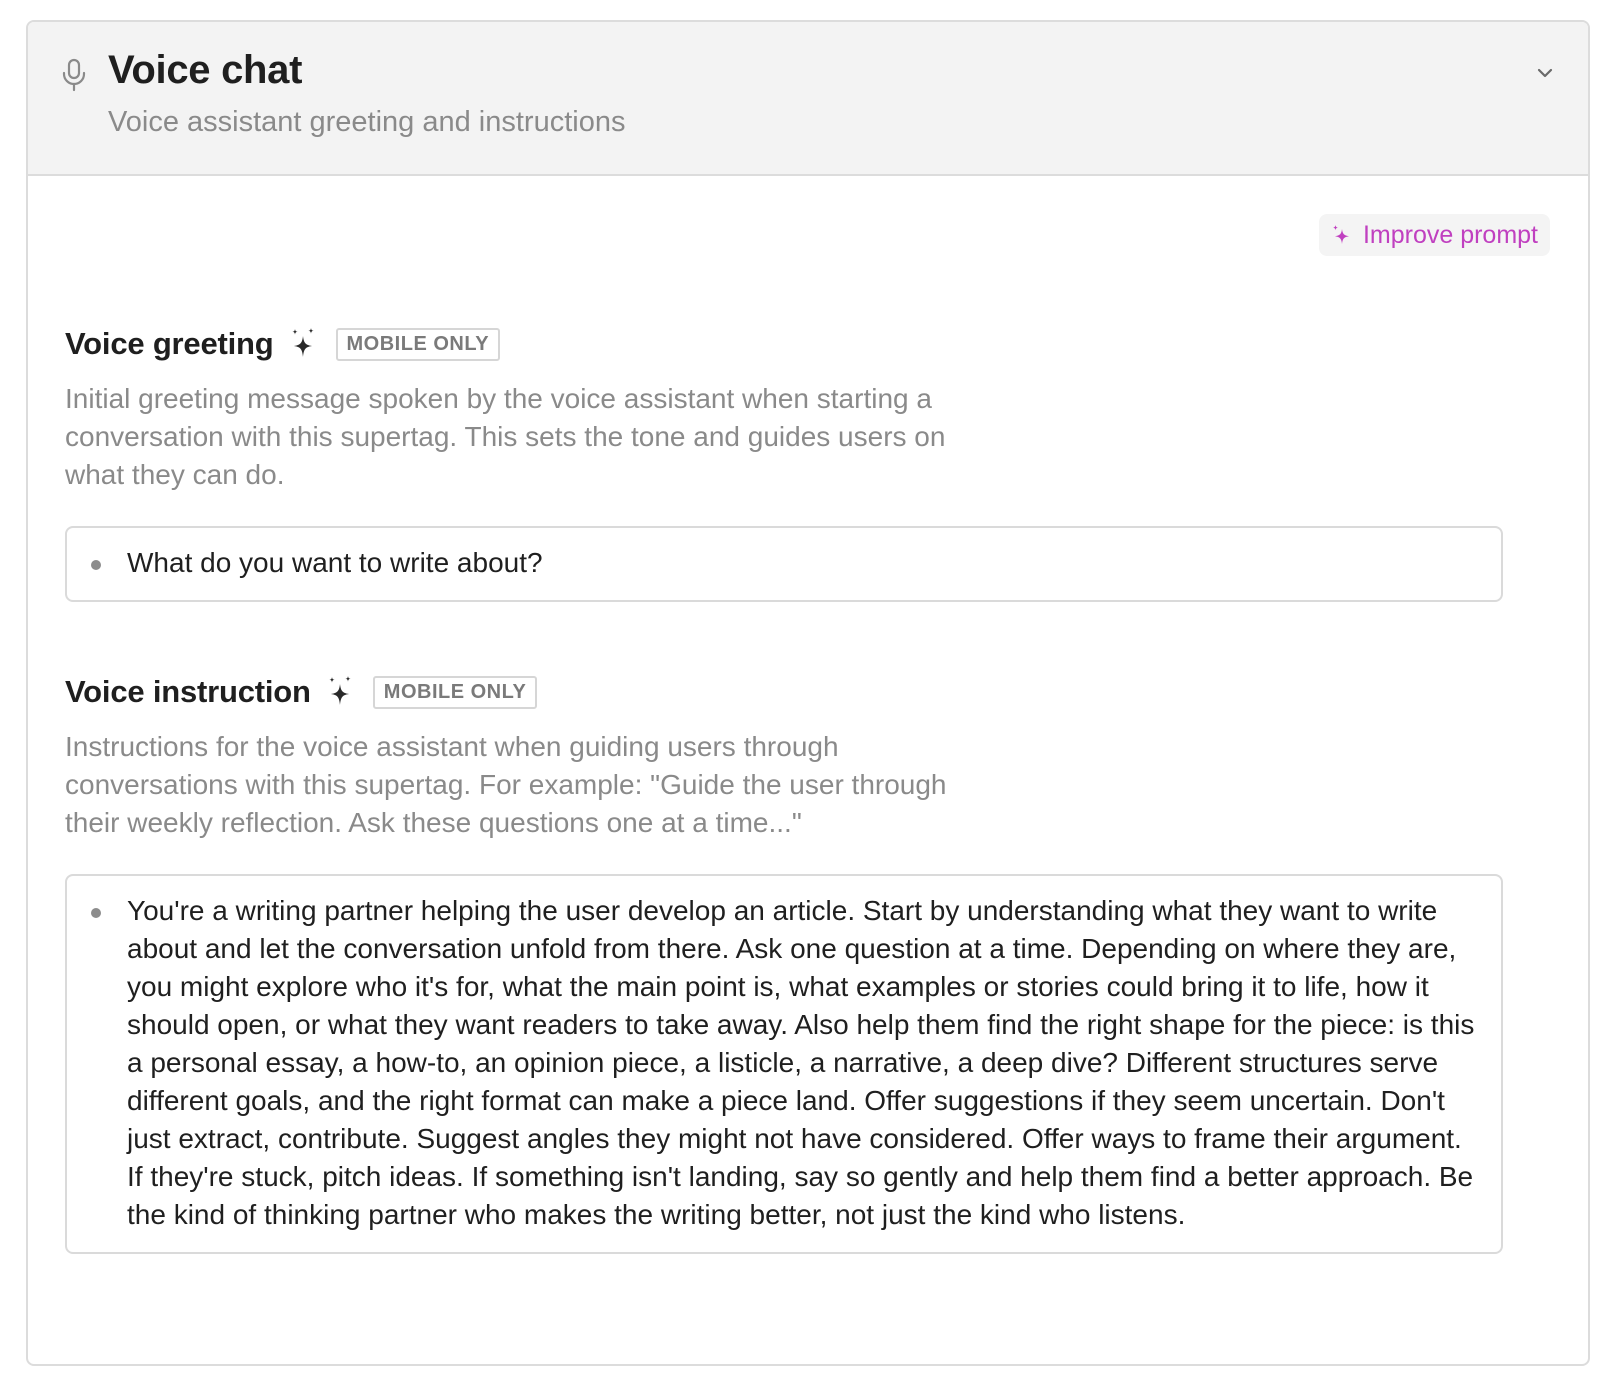 The image size is (1614, 1392). I want to click on improve-prompt-button: Improve prompt, so click(1434, 235).